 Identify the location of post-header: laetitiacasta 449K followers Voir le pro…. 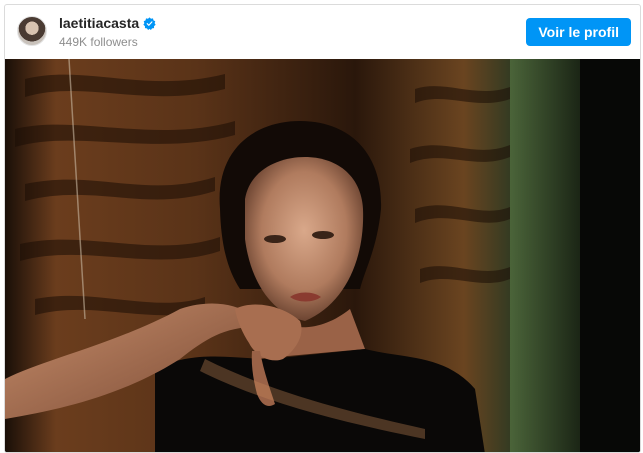
(322, 32).